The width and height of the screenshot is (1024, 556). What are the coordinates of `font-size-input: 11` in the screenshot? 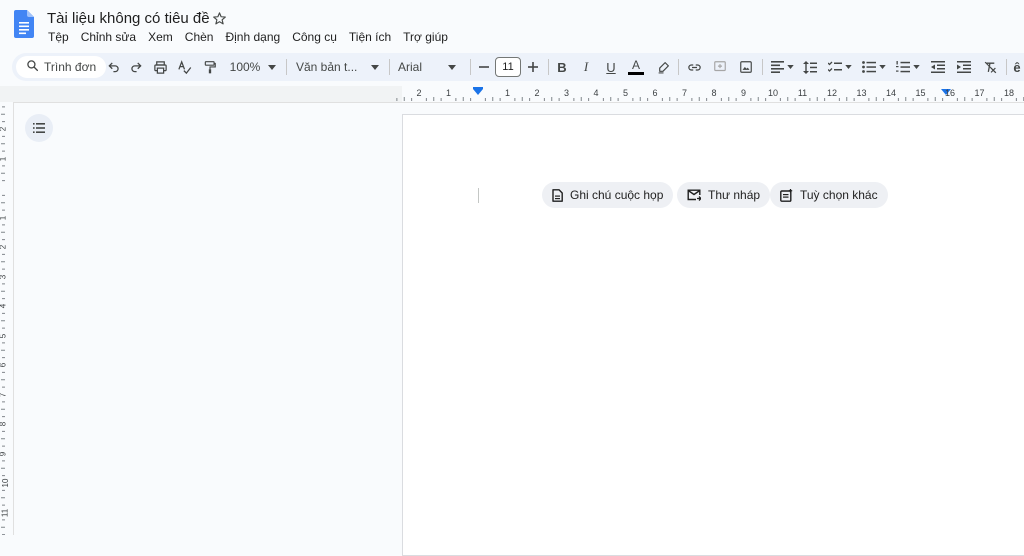 It's located at (508, 67).